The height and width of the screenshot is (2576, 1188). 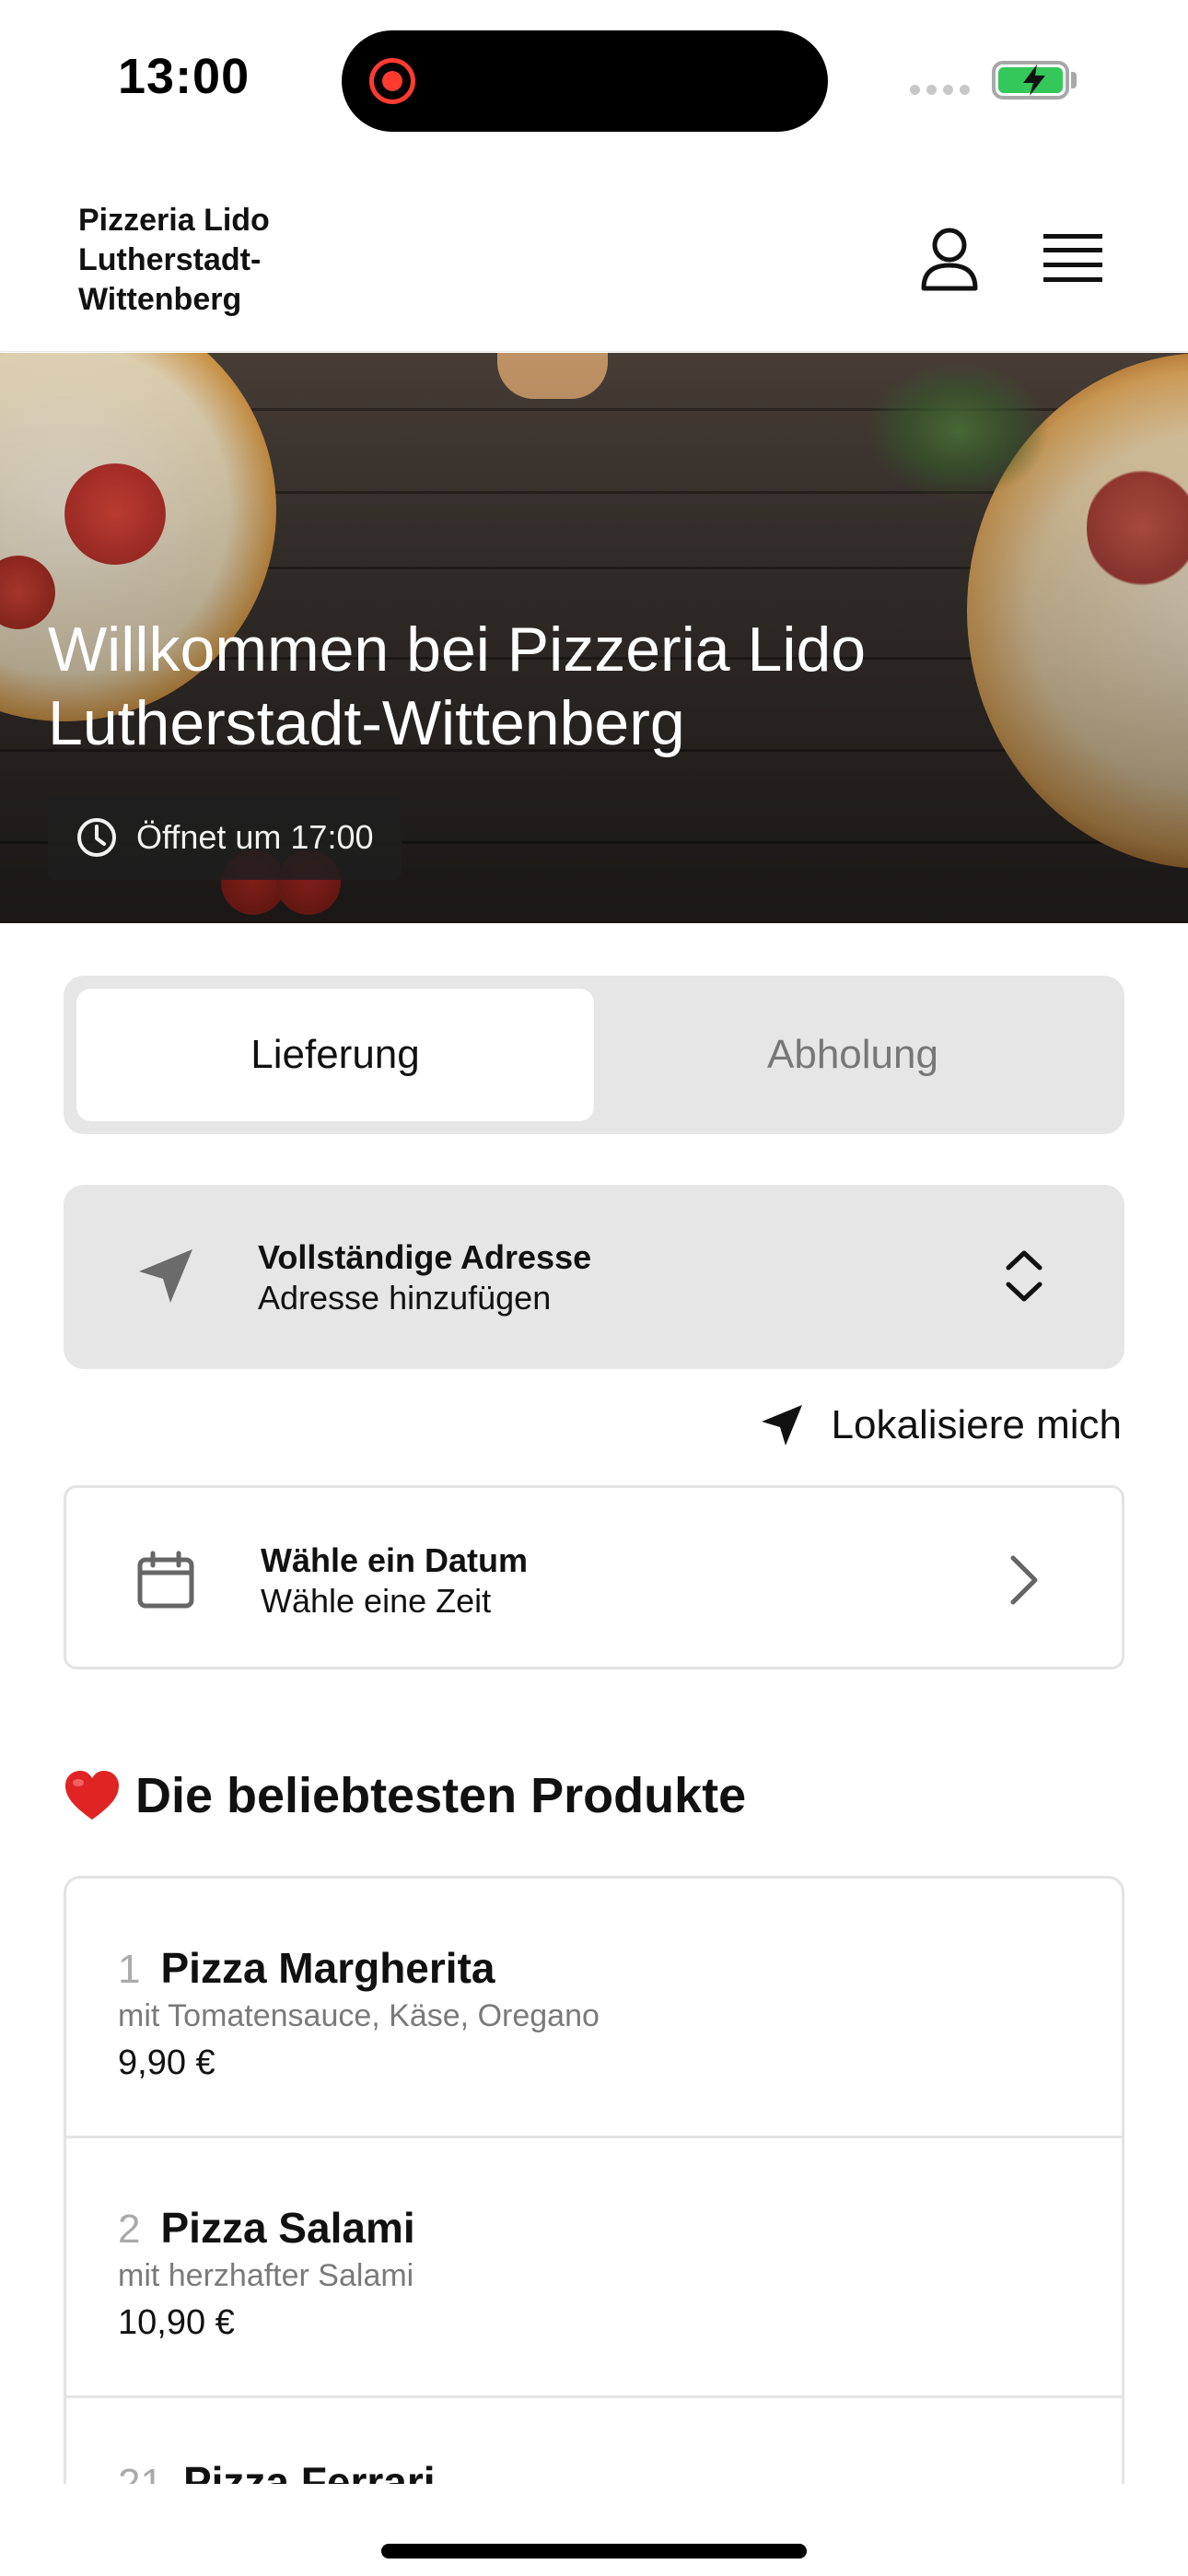 What do you see at coordinates (940, 90) in the screenshot?
I see `cellular-signal-icon` at bounding box center [940, 90].